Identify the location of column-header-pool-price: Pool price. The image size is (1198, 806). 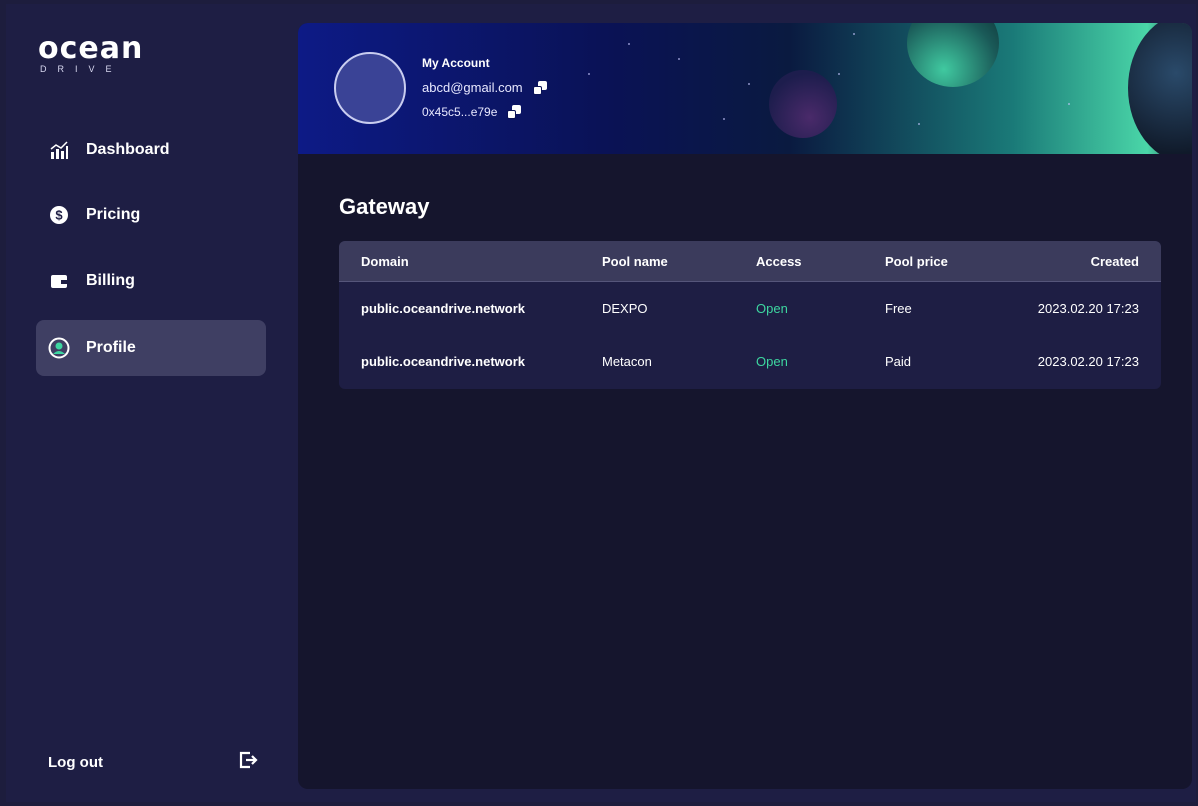
(916, 261).